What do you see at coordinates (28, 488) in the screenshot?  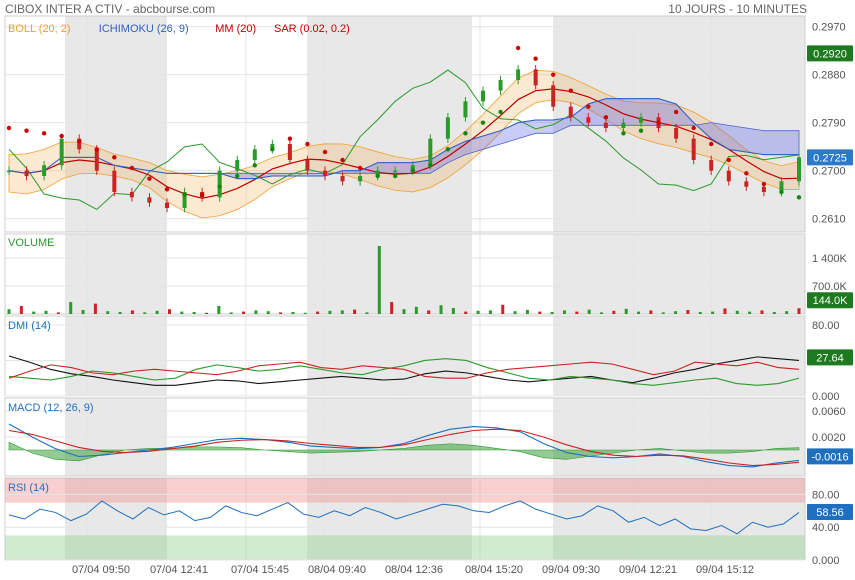 I see `rsi-label: RSI (14)` at bounding box center [28, 488].